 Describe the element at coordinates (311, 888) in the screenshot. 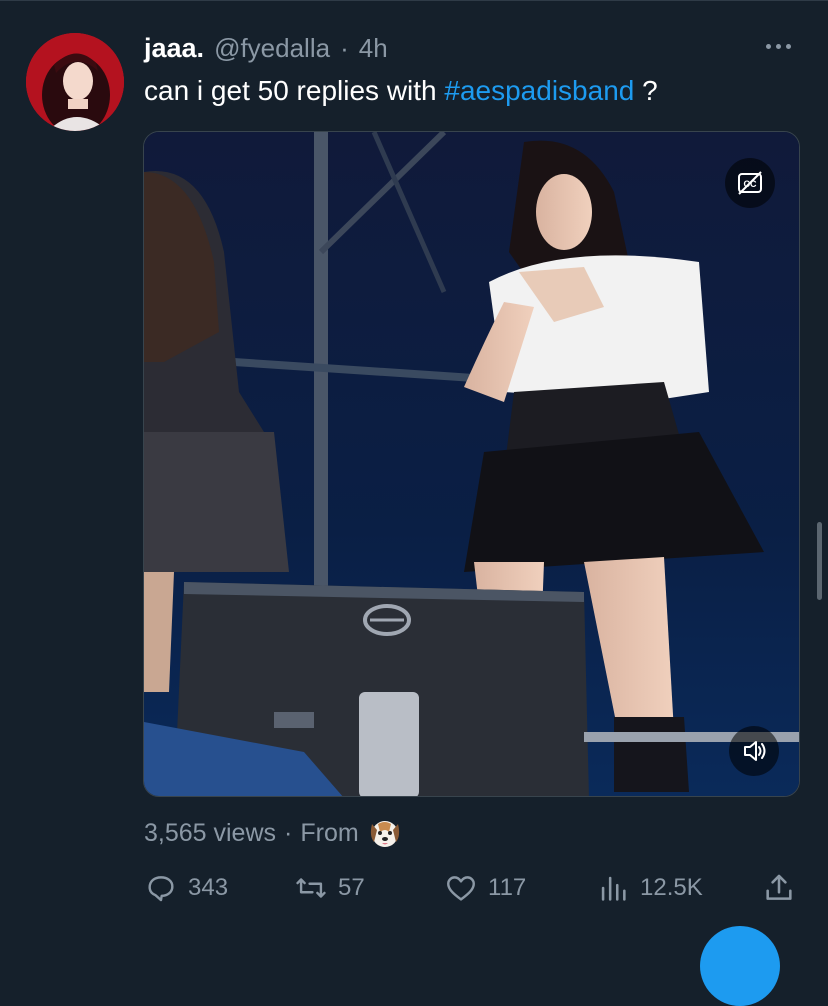

I see `retweet-icon` at that location.